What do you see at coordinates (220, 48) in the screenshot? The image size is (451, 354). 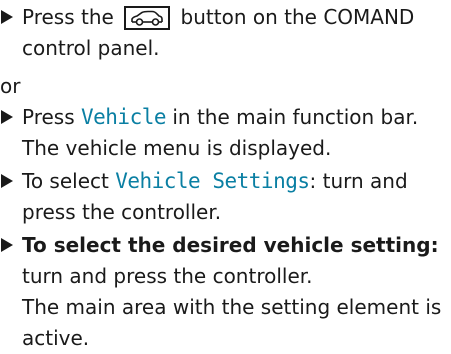 I see `step-line: control panel.` at bounding box center [220, 48].